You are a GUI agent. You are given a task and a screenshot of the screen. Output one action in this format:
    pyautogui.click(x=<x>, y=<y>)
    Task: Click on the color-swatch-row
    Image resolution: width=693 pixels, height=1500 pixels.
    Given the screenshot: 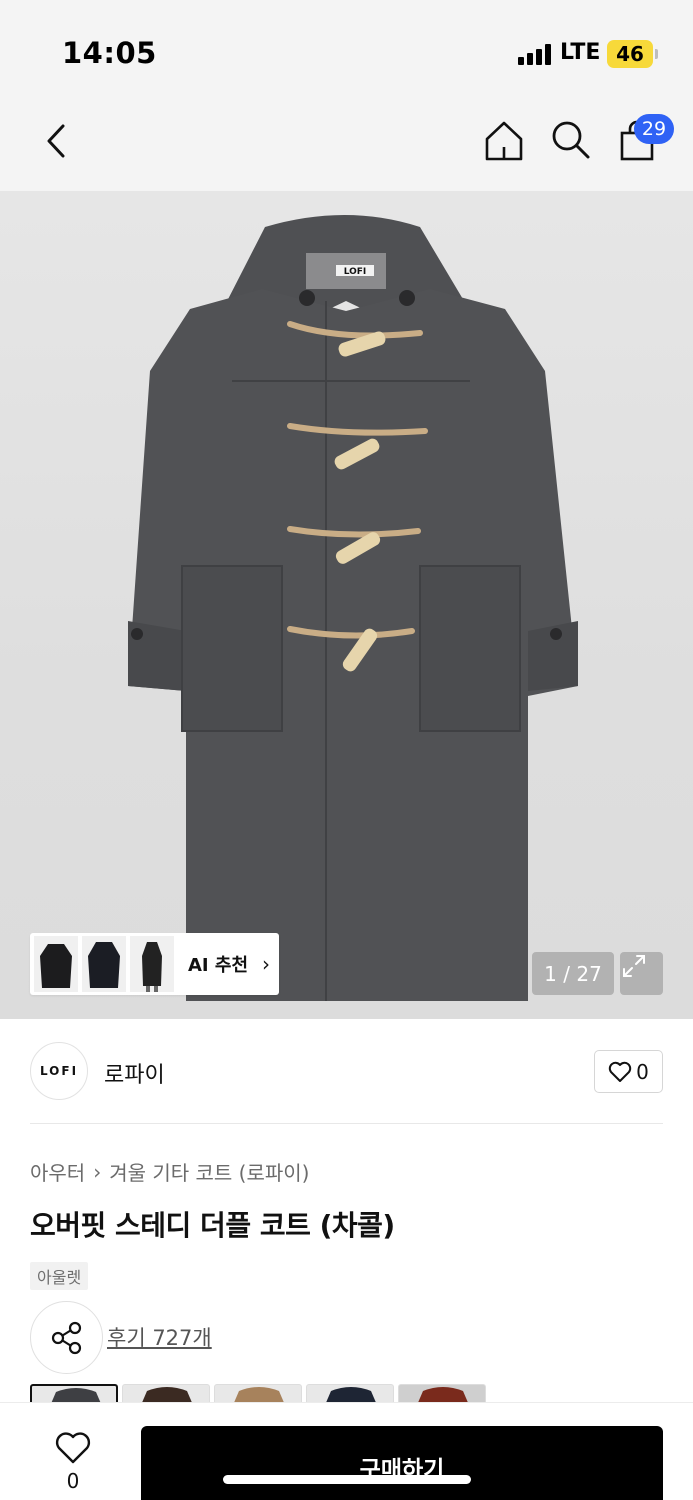 What is the action you would take?
    pyautogui.click(x=258, y=1394)
    